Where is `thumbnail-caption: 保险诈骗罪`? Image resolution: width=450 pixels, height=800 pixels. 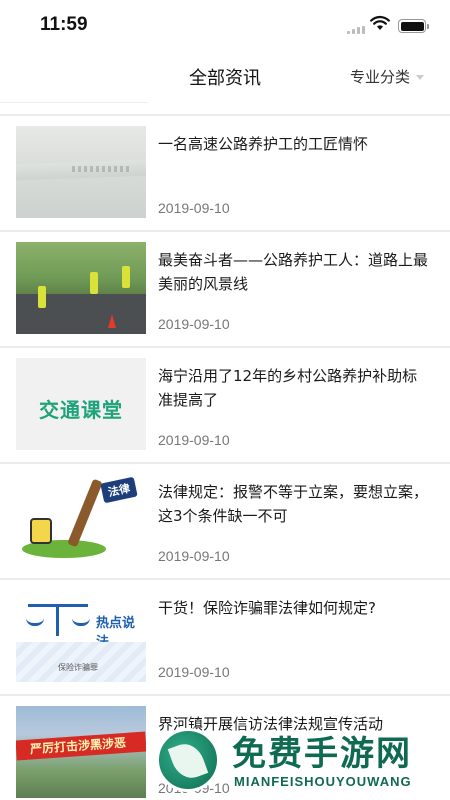 thumbnail-caption: 保险诈骗罪 is located at coordinates (78, 667).